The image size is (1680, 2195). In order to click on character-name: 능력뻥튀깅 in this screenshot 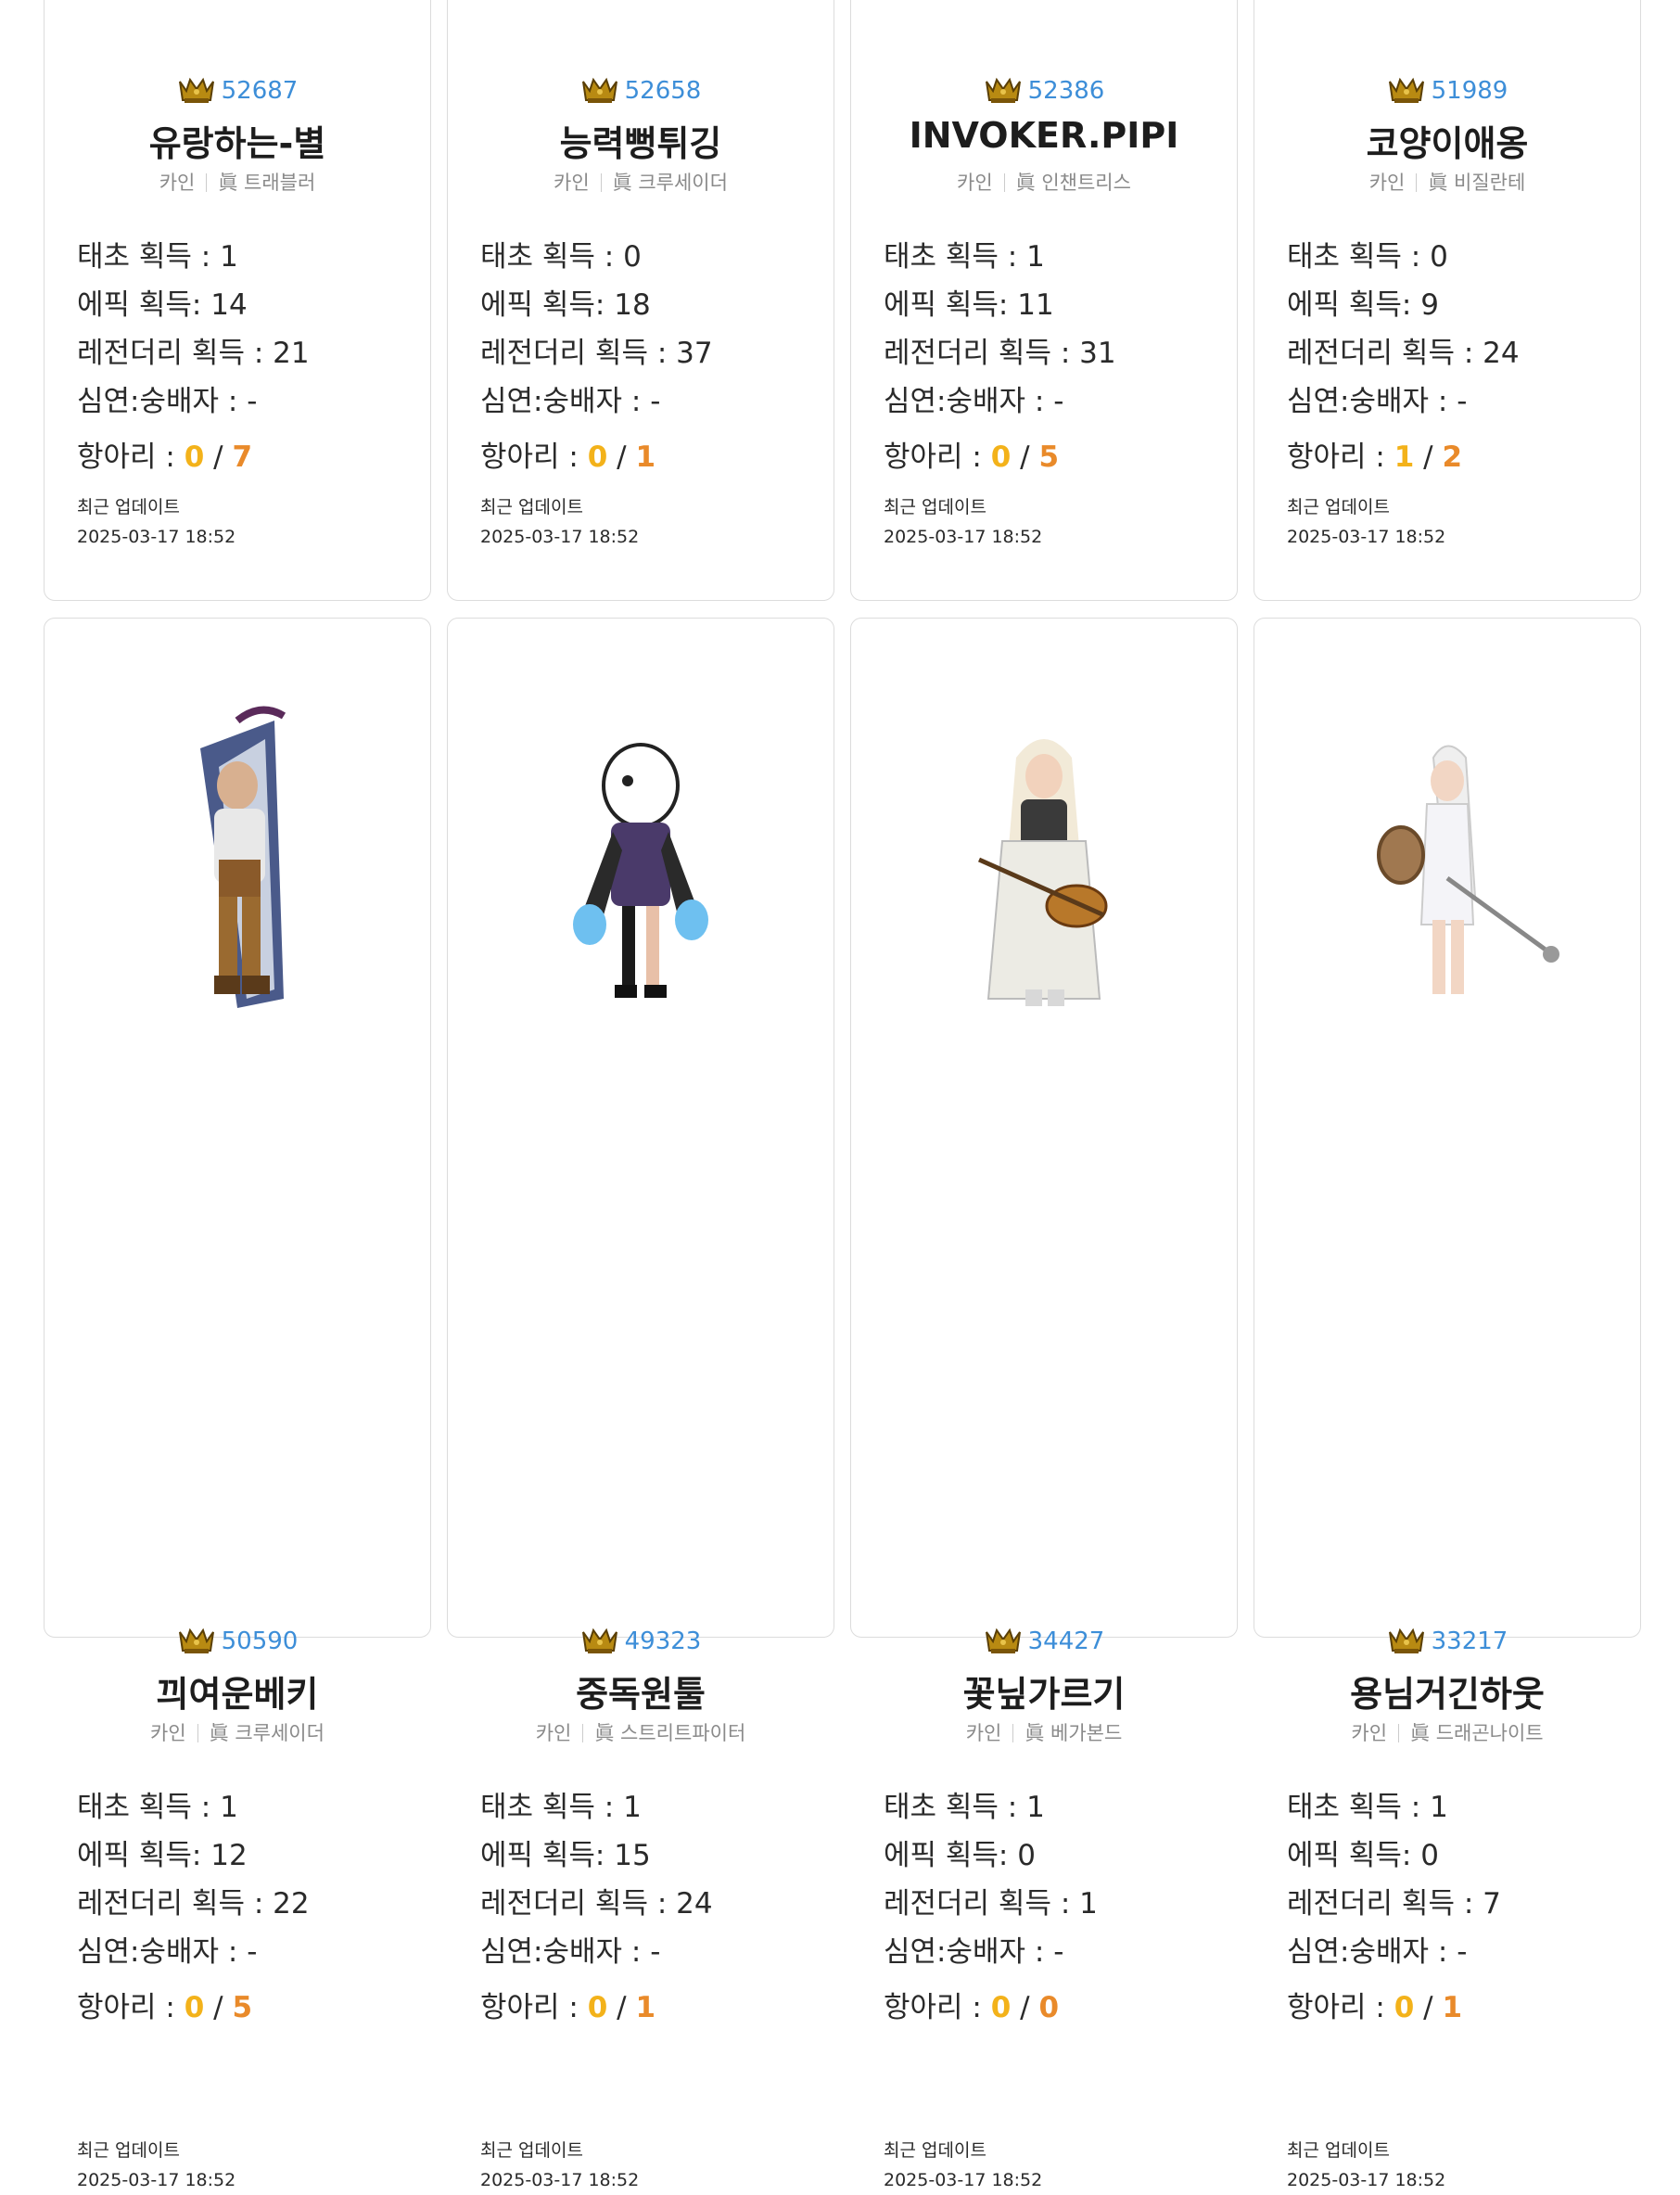, I will do `click(641, 140)`.